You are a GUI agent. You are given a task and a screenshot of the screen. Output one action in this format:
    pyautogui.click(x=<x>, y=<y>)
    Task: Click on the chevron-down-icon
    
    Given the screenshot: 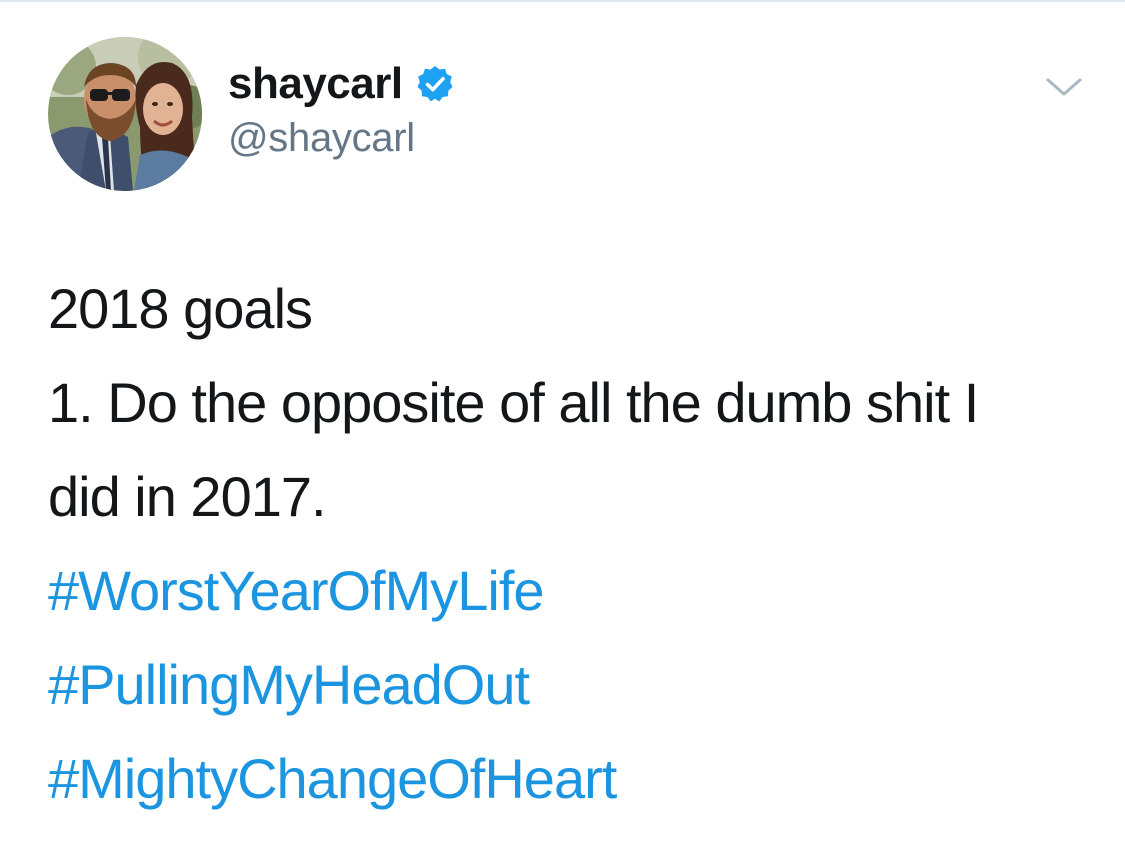 What is the action you would take?
    pyautogui.click(x=1064, y=88)
    